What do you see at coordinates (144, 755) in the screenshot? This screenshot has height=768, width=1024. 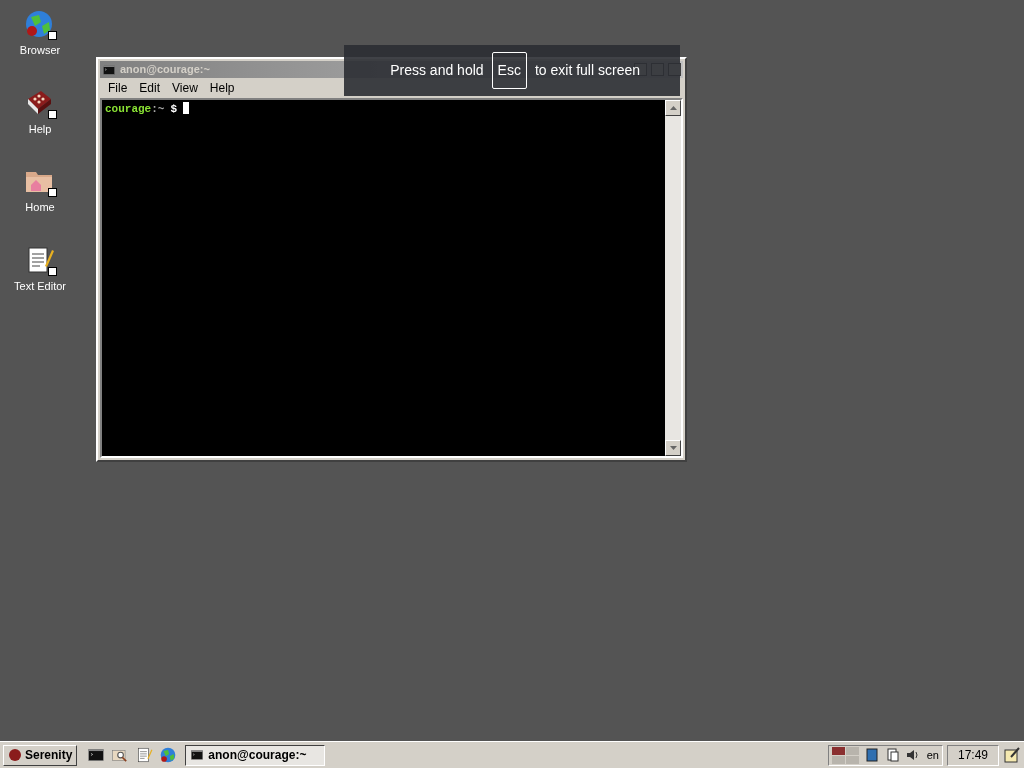 I see `notepad-icon` at bounding box center [144, 755].